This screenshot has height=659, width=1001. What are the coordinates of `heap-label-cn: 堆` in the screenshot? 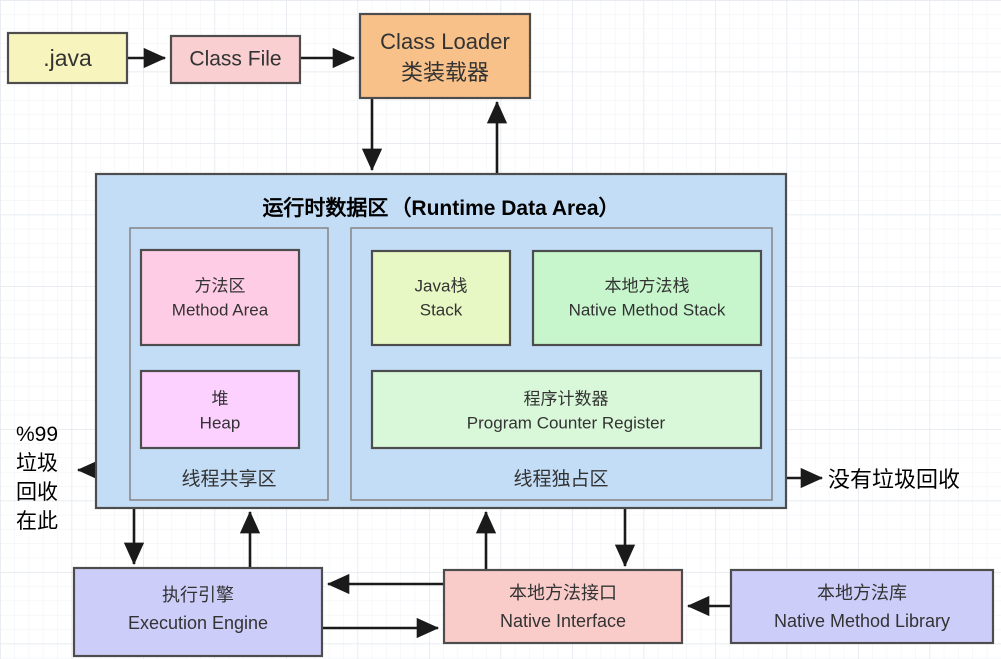 It's located at (220, 398).